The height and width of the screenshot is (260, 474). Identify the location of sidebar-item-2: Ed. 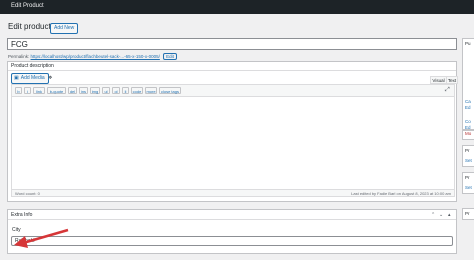
(468, 107).